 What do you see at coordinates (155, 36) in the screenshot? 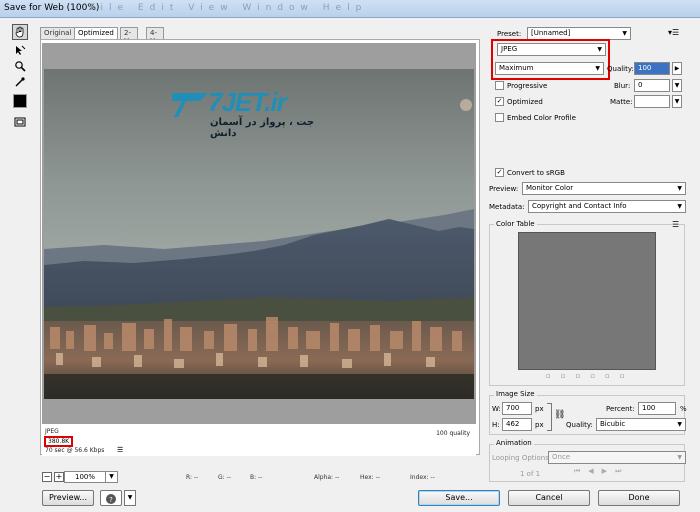
I see `tab-4-up: 4-Up` at bounding box center [155, 36].